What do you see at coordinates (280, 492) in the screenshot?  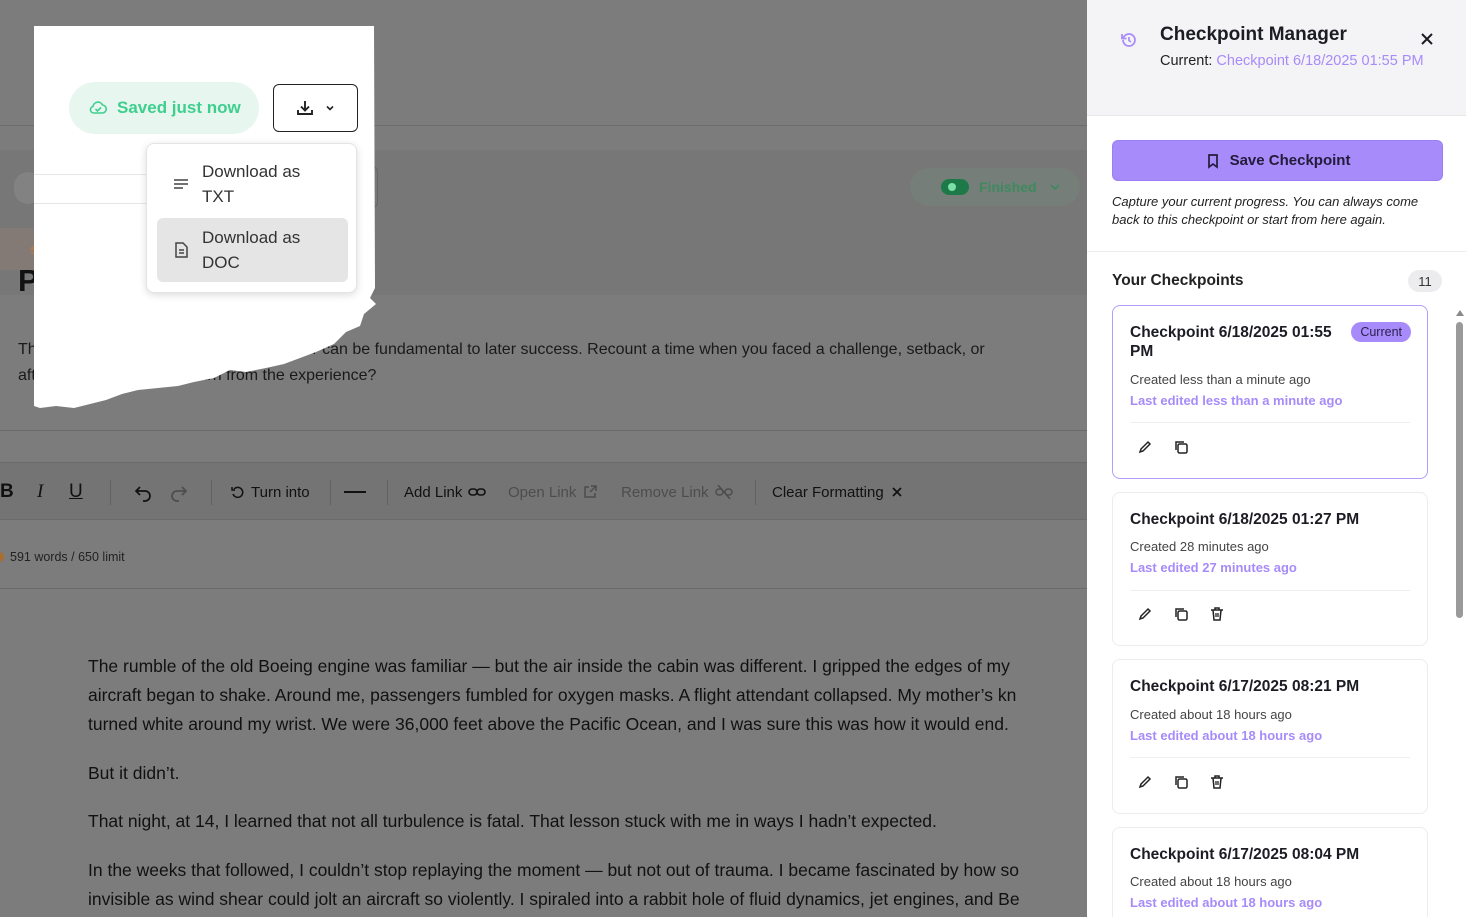 I see `turn-into-label: Turn into` at bounding box center [280, 492].